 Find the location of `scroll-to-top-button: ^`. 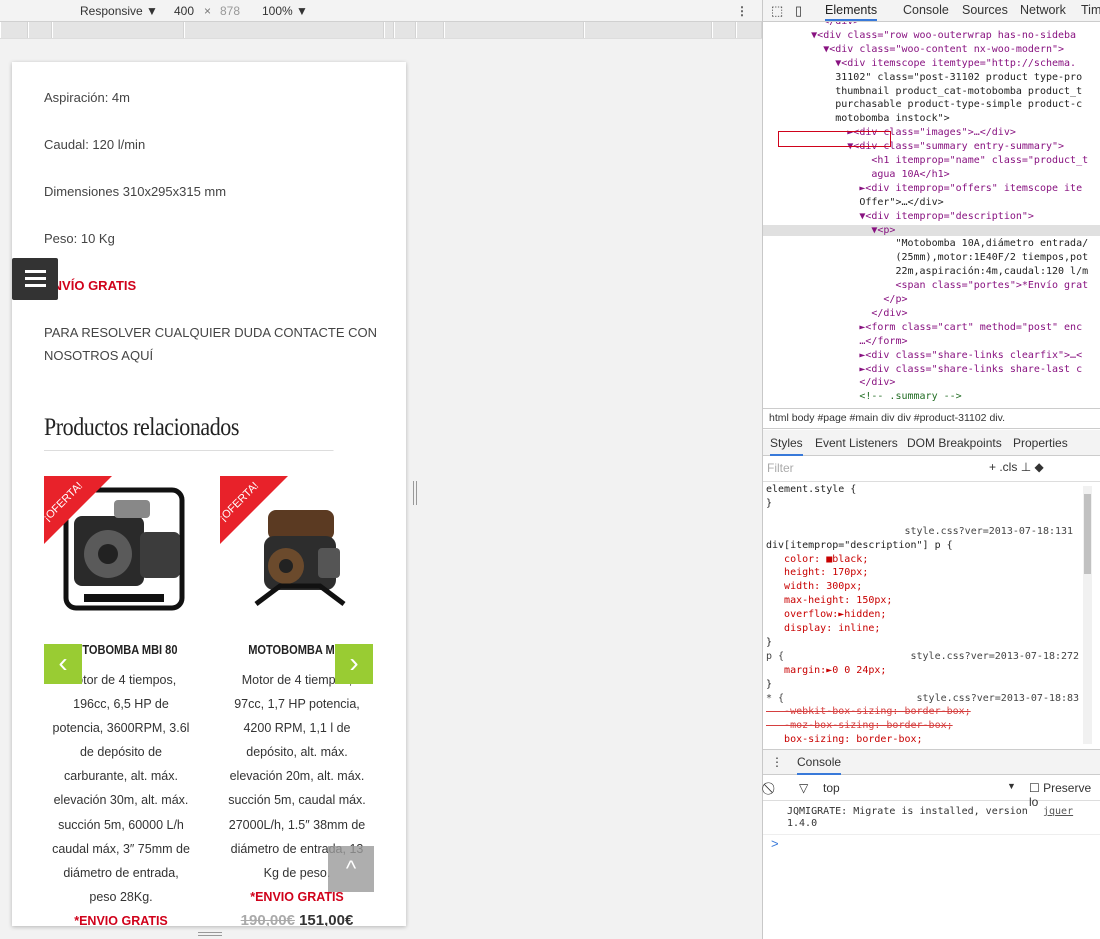

scroll-to-top-button: ^ is located at coordinates (351, 869).